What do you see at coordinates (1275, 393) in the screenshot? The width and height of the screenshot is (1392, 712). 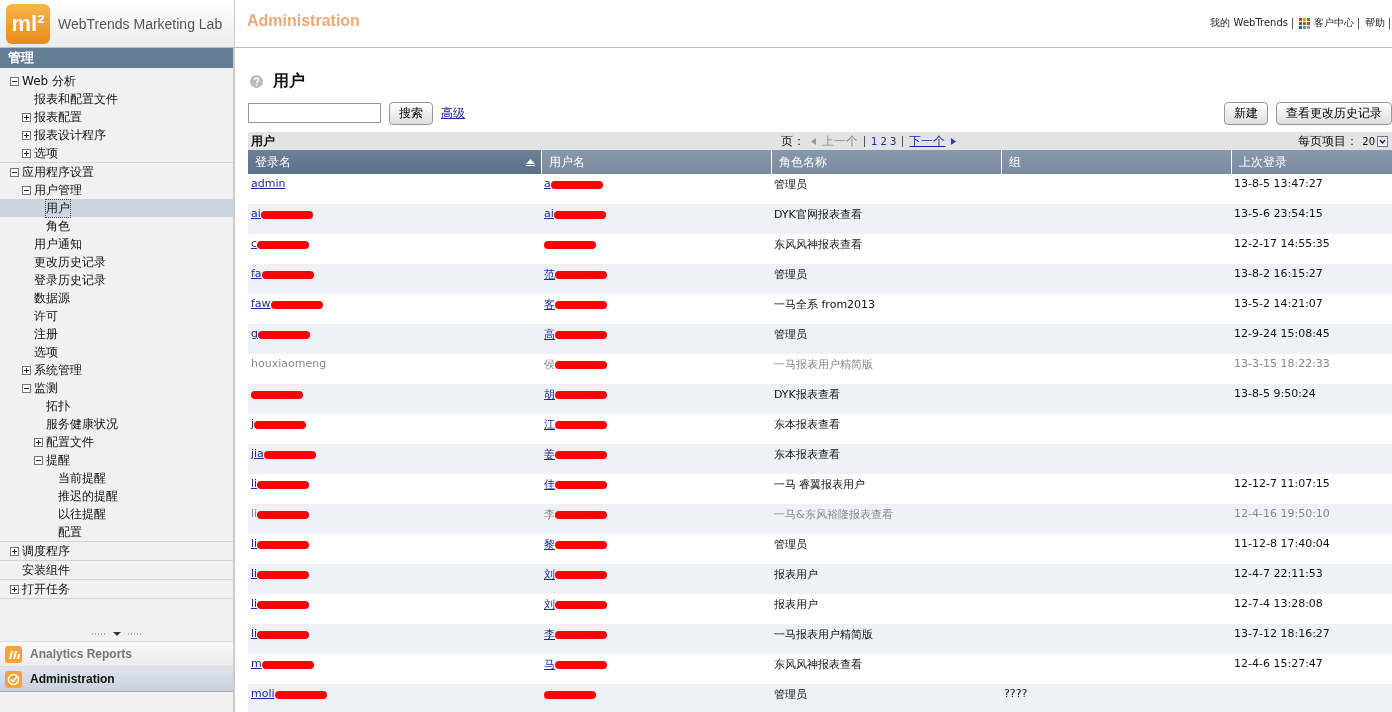 I see `last-login: 13-8-5 9:50:24` at bounding box center [1275, 393].